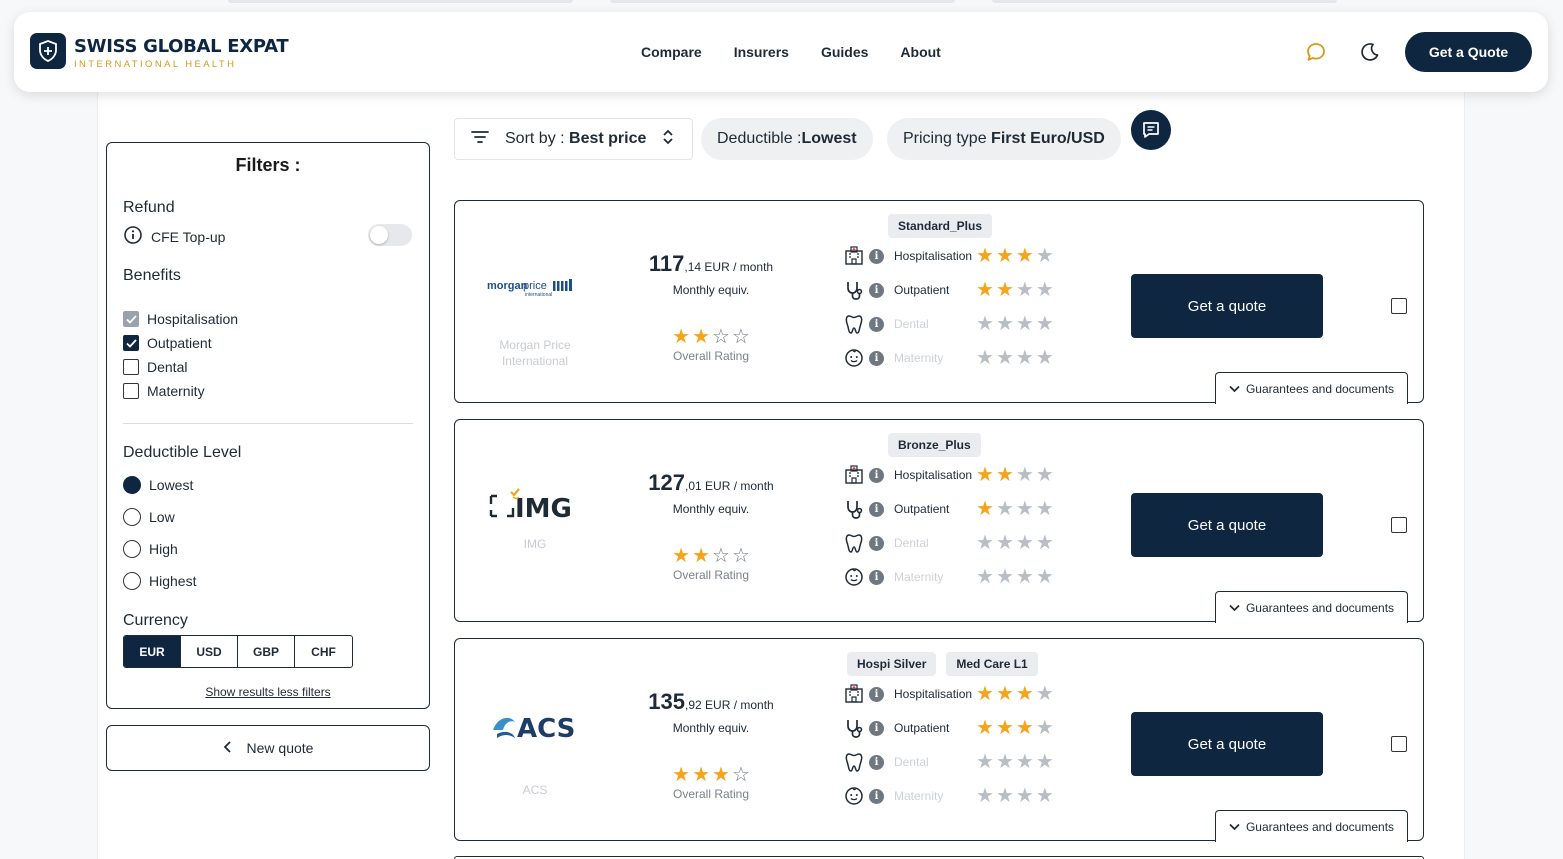  I want to click on benefit-hospitalisation: Hospitalisation, so click(180, 319).